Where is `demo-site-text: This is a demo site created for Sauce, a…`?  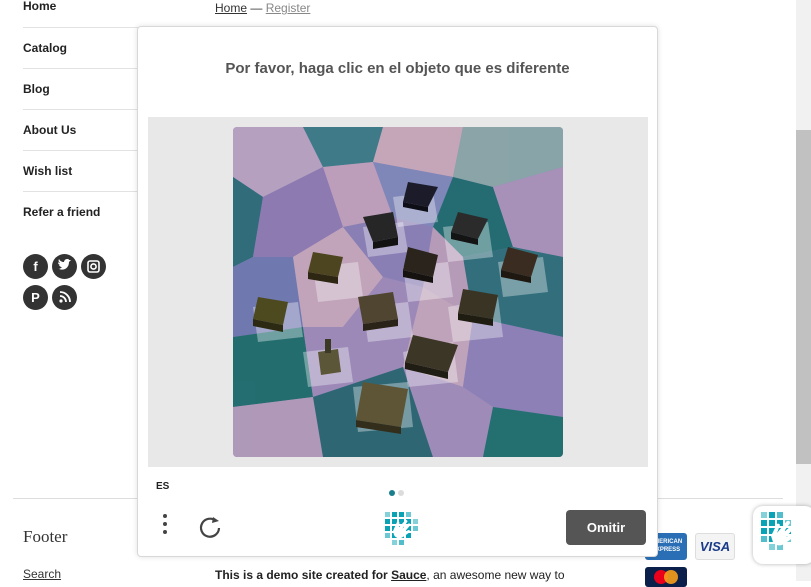
demo-site-text: This is a demo site created for Sauce, a… is located at coordinates (390, 575).